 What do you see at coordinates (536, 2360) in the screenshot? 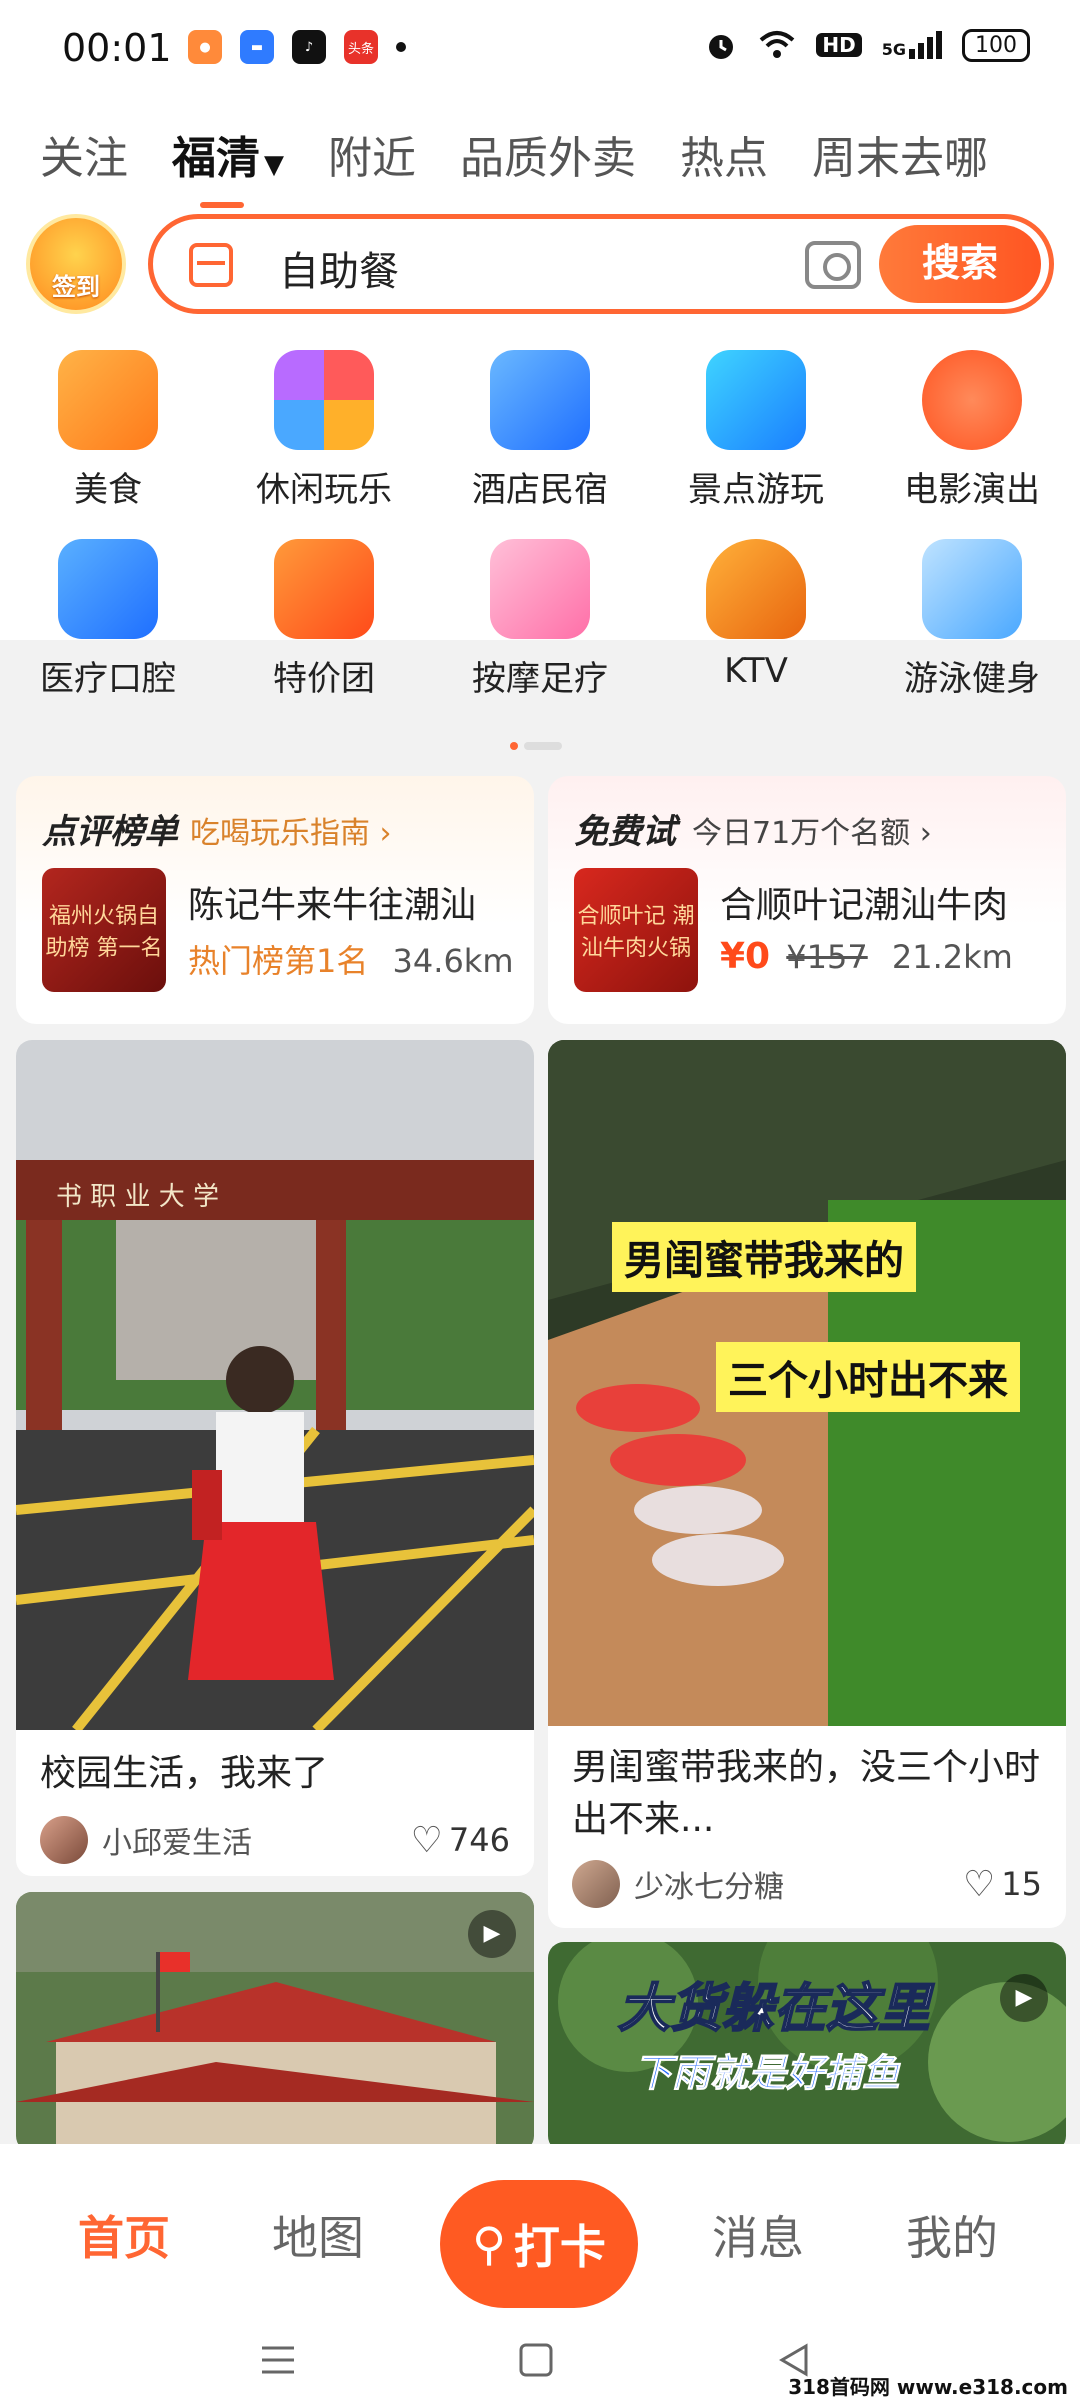
I see `home-square-icon` at bounding box center [536, 2360].